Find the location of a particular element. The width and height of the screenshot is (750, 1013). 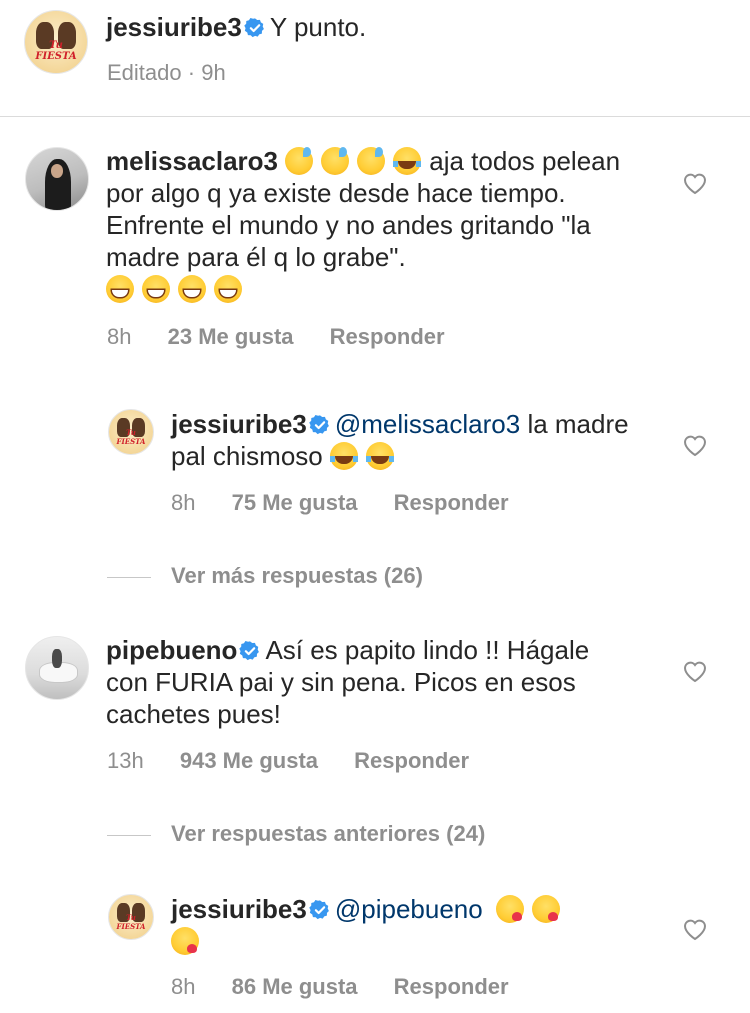

comment-meta: 8h 23 Me gusta Responder is located at coordinates (276, 337).